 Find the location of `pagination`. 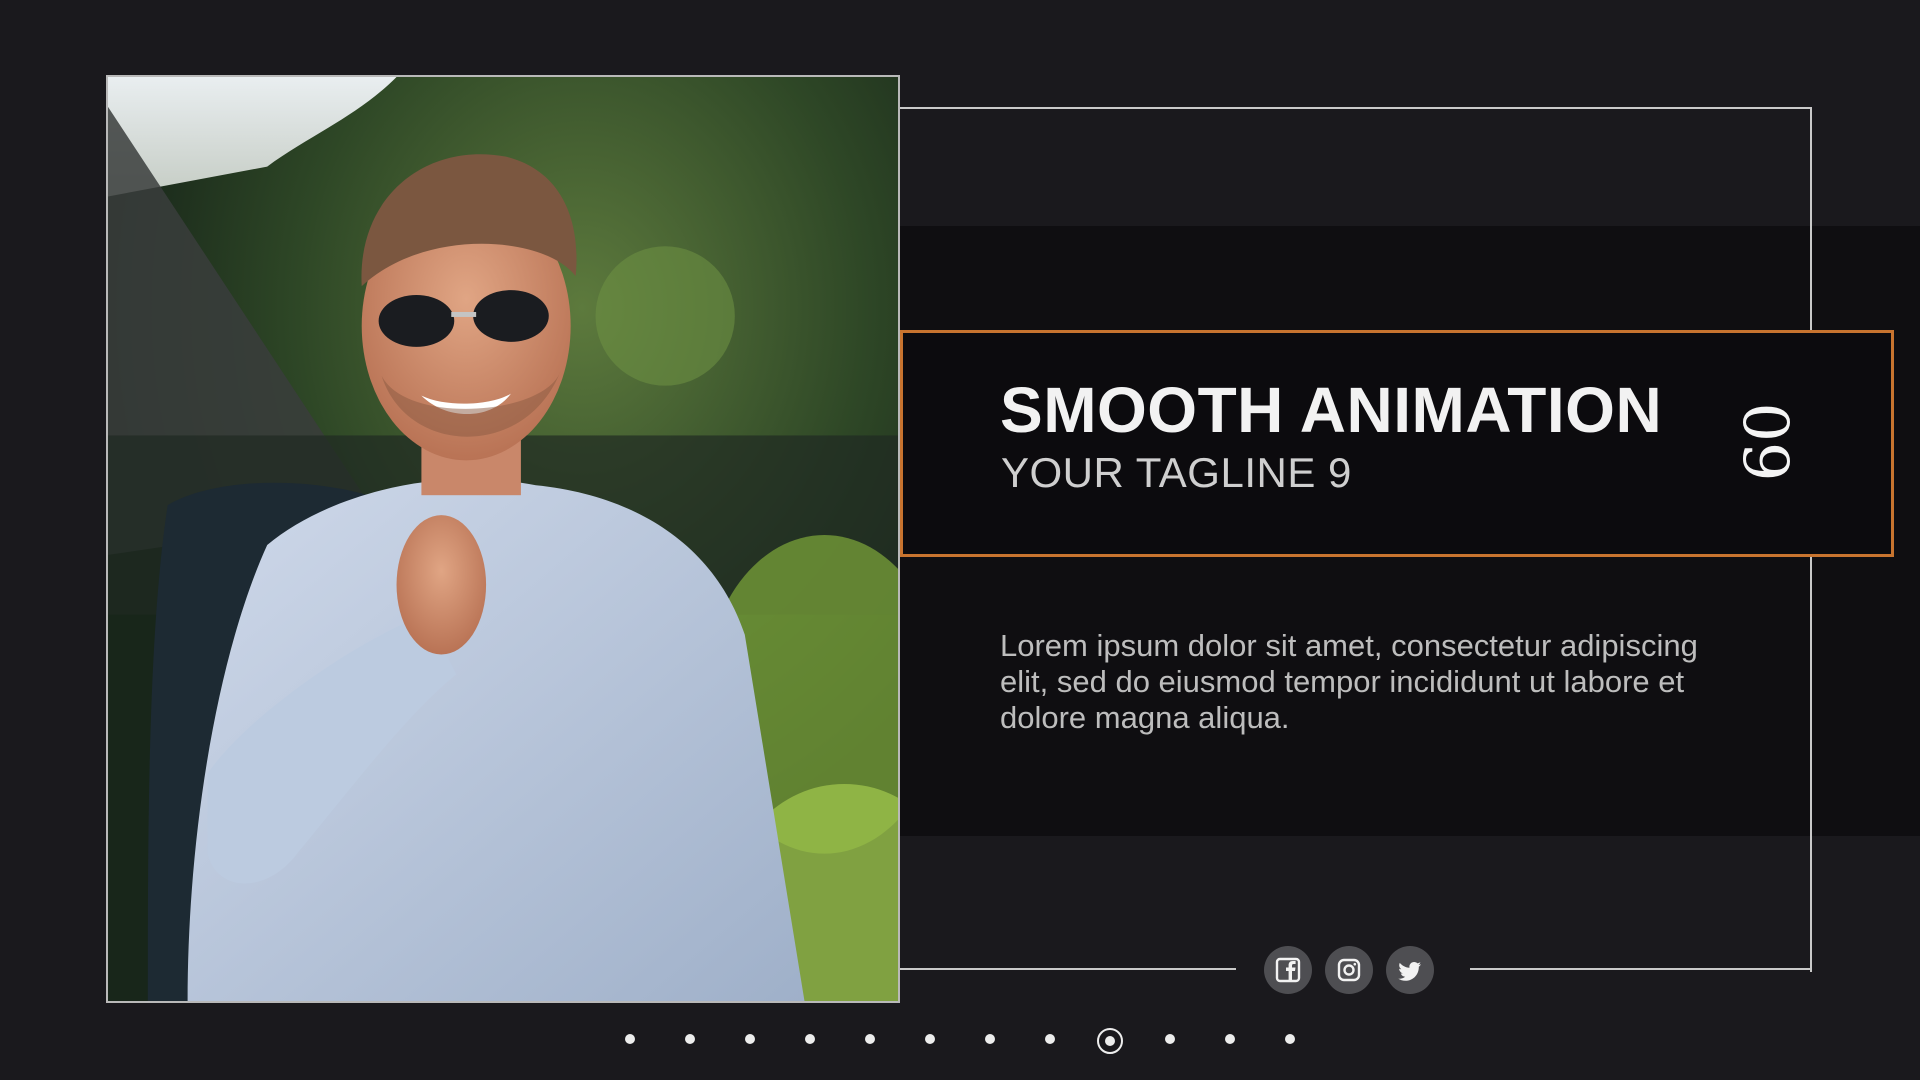

pagination is located at coordinates (960, 1041).